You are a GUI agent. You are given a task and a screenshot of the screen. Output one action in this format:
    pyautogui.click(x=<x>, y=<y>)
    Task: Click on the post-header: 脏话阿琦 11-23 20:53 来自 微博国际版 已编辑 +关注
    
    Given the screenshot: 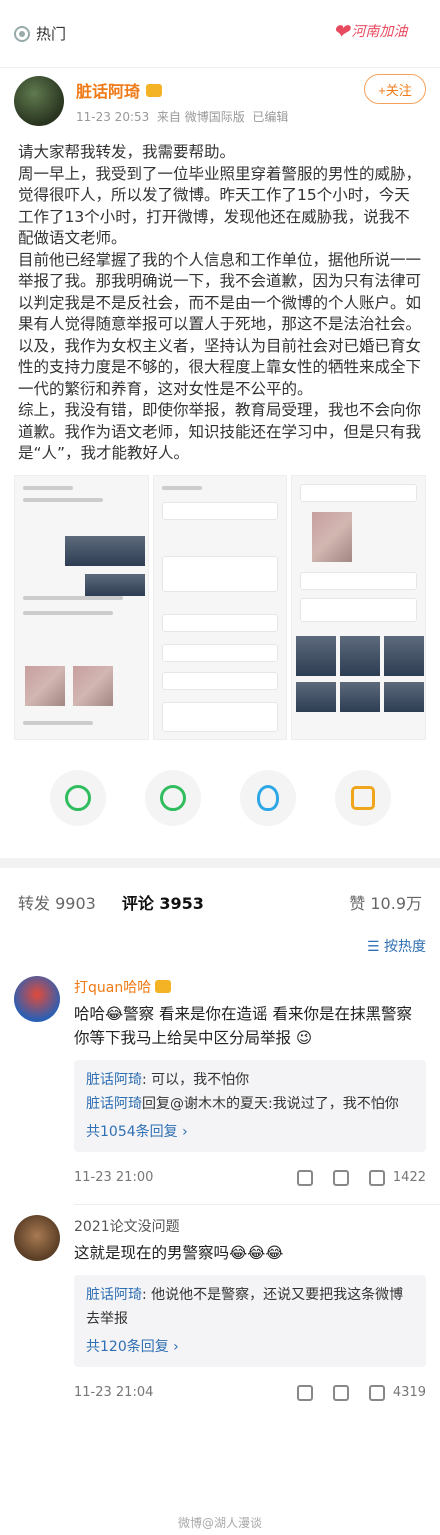 What is the action you would take?
    pyautogui.click(x=220, y=99)
    